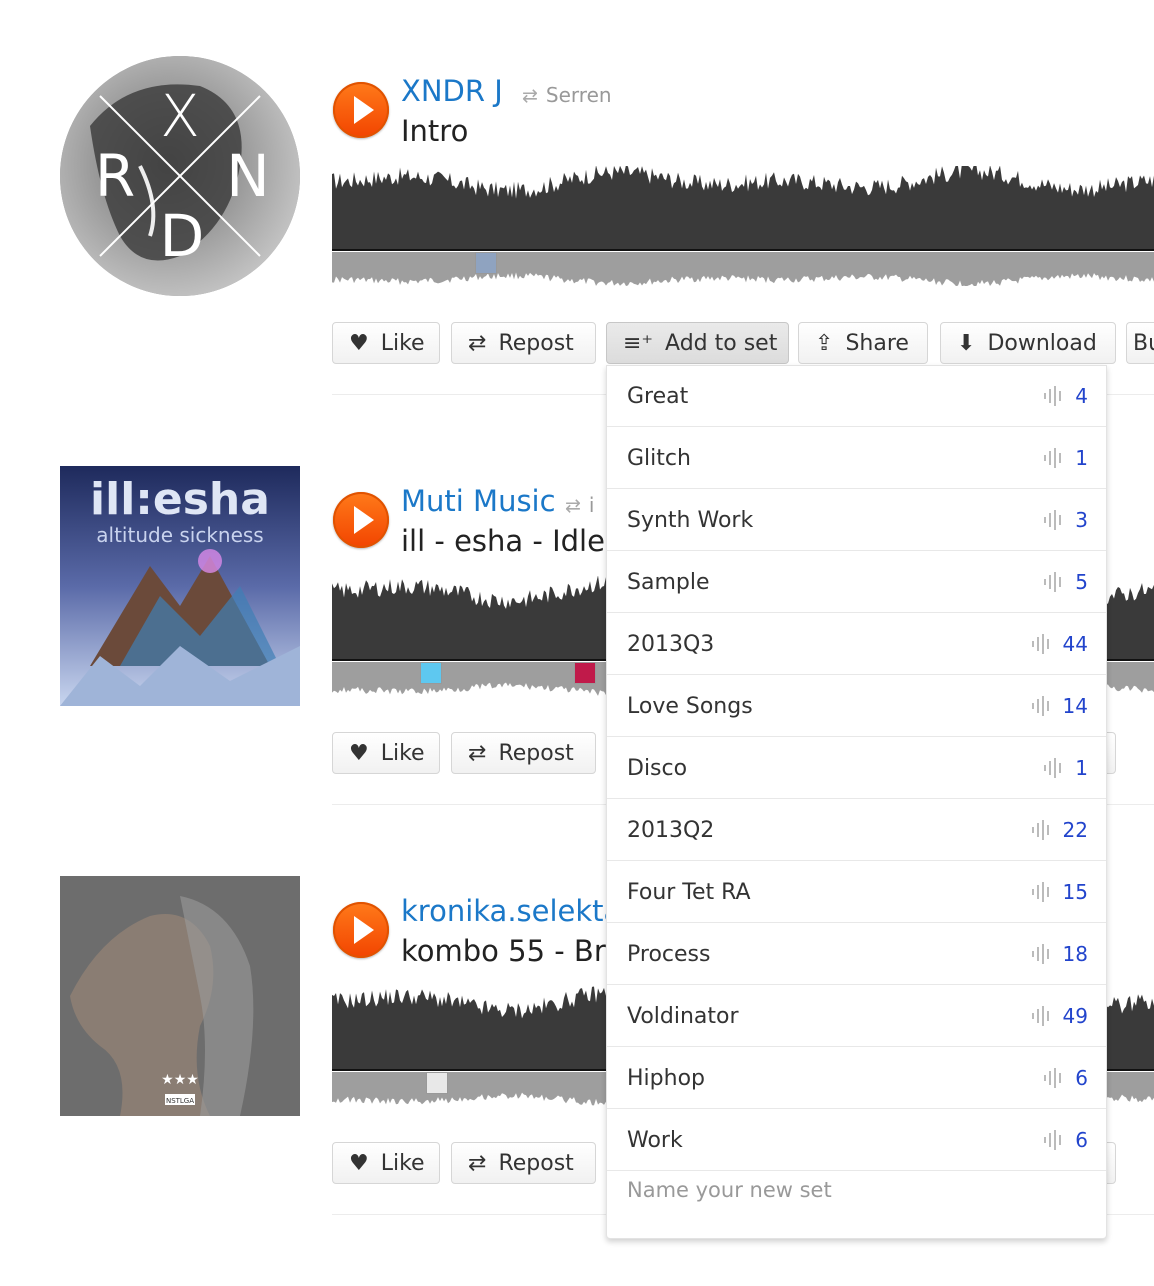 This screenshot has width=1154, height=1286. What do you see at coordinates (1065, 458) in the screenshot?
I see `set-track-count: 1` at bounding box center [1065, 458].